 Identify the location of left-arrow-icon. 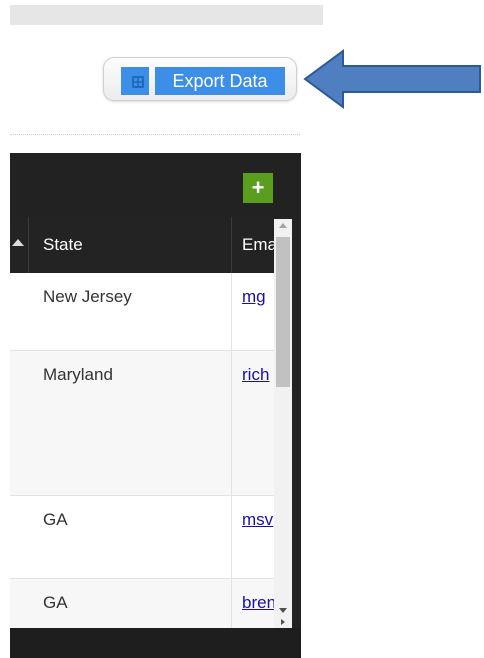
(392, 79).